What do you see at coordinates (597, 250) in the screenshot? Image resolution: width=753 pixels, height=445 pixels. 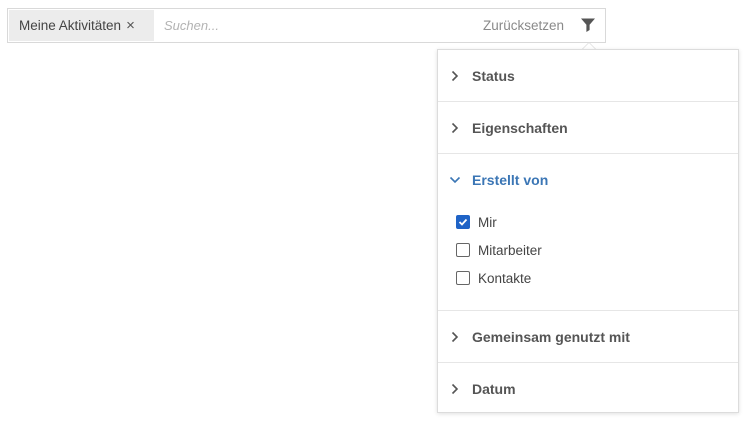 I see `option-mitarbeiter: Mitarbeiter` at bounding box center [597, 250].